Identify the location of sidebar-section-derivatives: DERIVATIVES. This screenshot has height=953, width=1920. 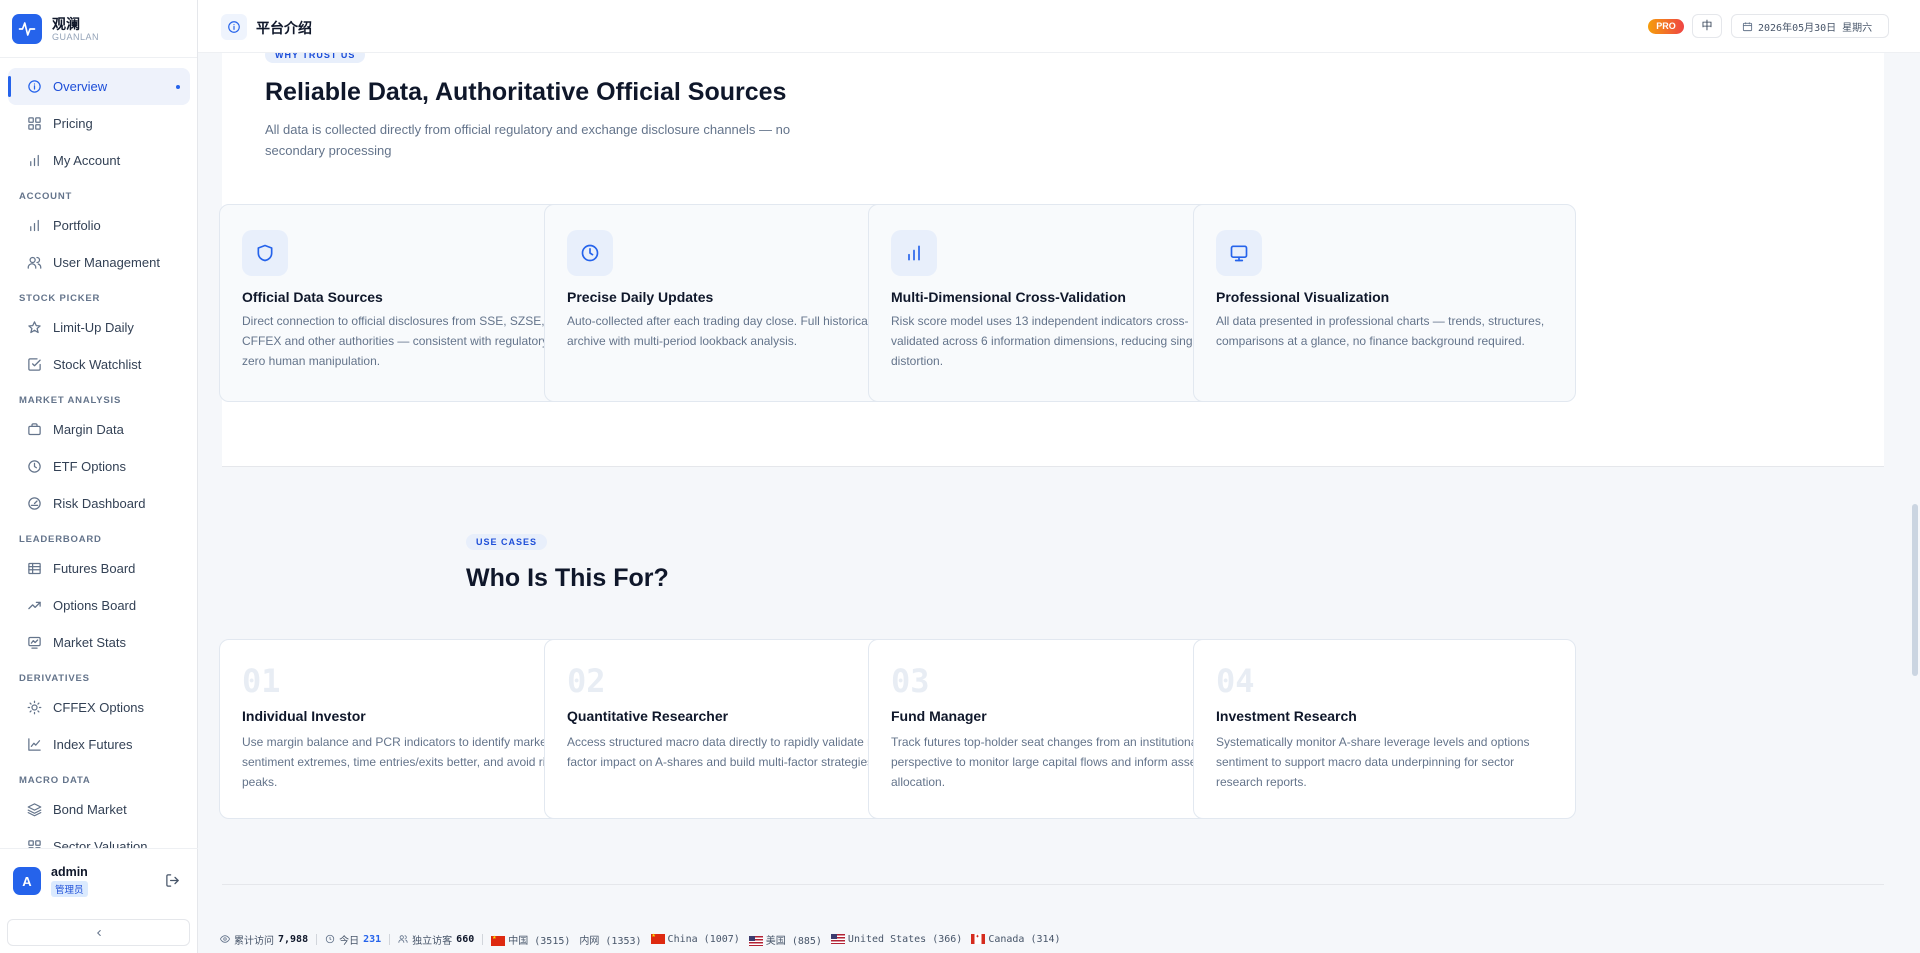
(54, 678).